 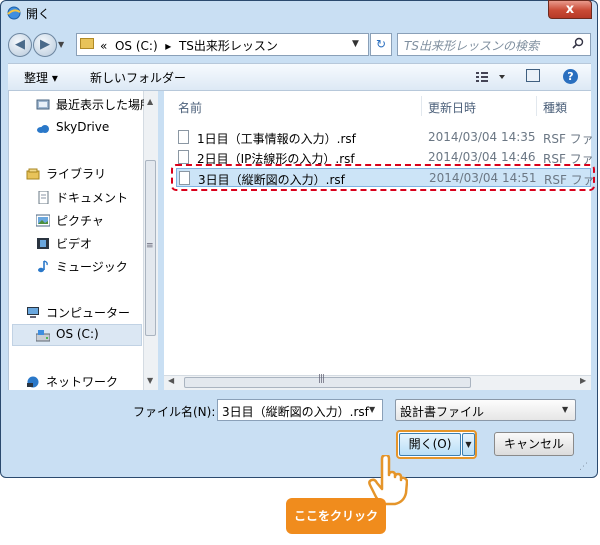 What do you see at coordinates (482, 157) in the screenshot?
I see `file-date: 2014/03/04 14:46` at bounding box center [482, 157].